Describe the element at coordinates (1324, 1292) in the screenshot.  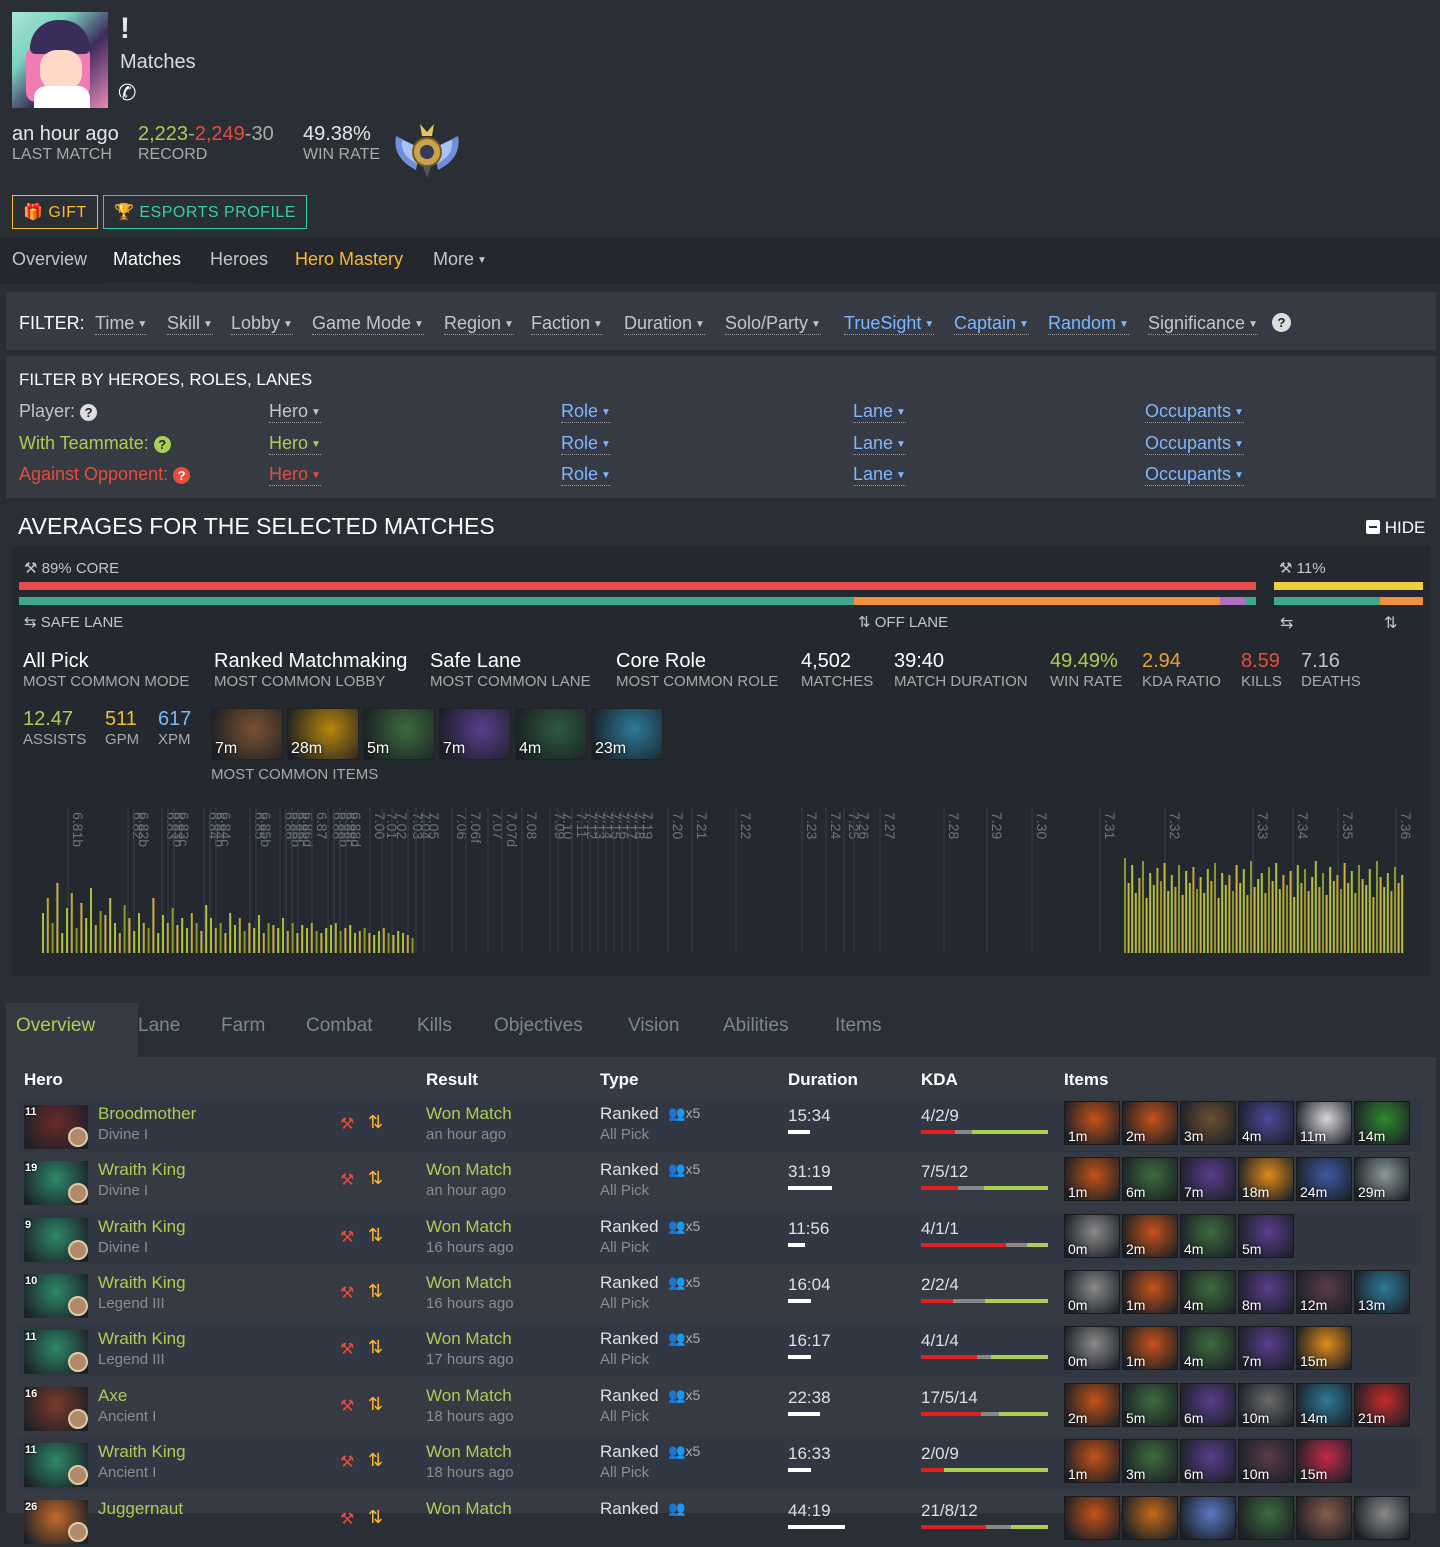
I see `item-icon: 12m` at that location.